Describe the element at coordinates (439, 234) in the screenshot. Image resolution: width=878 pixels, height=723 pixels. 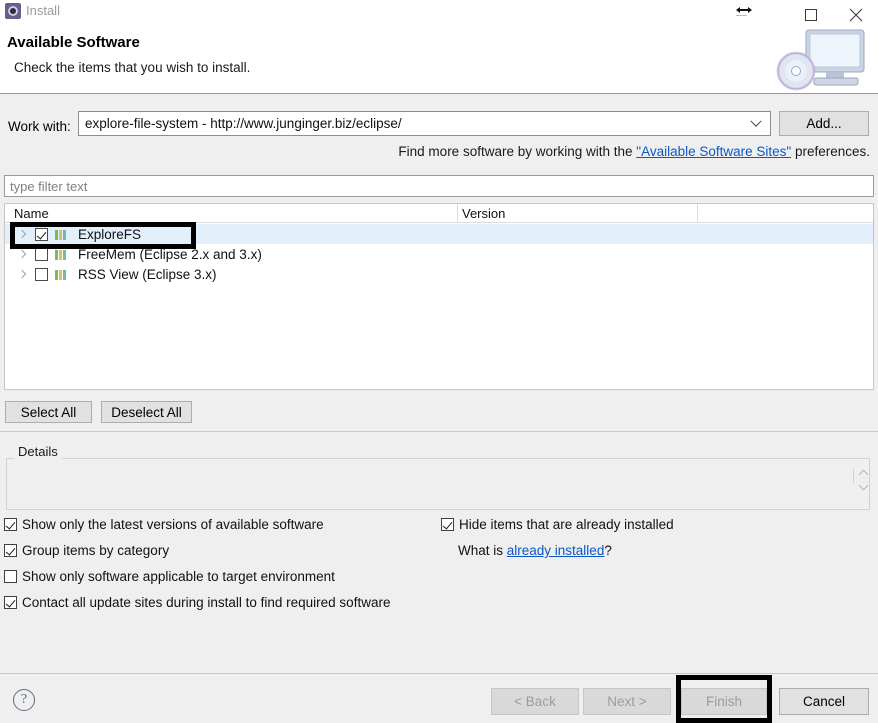
I see `table-row: ExploreFS` at that location.